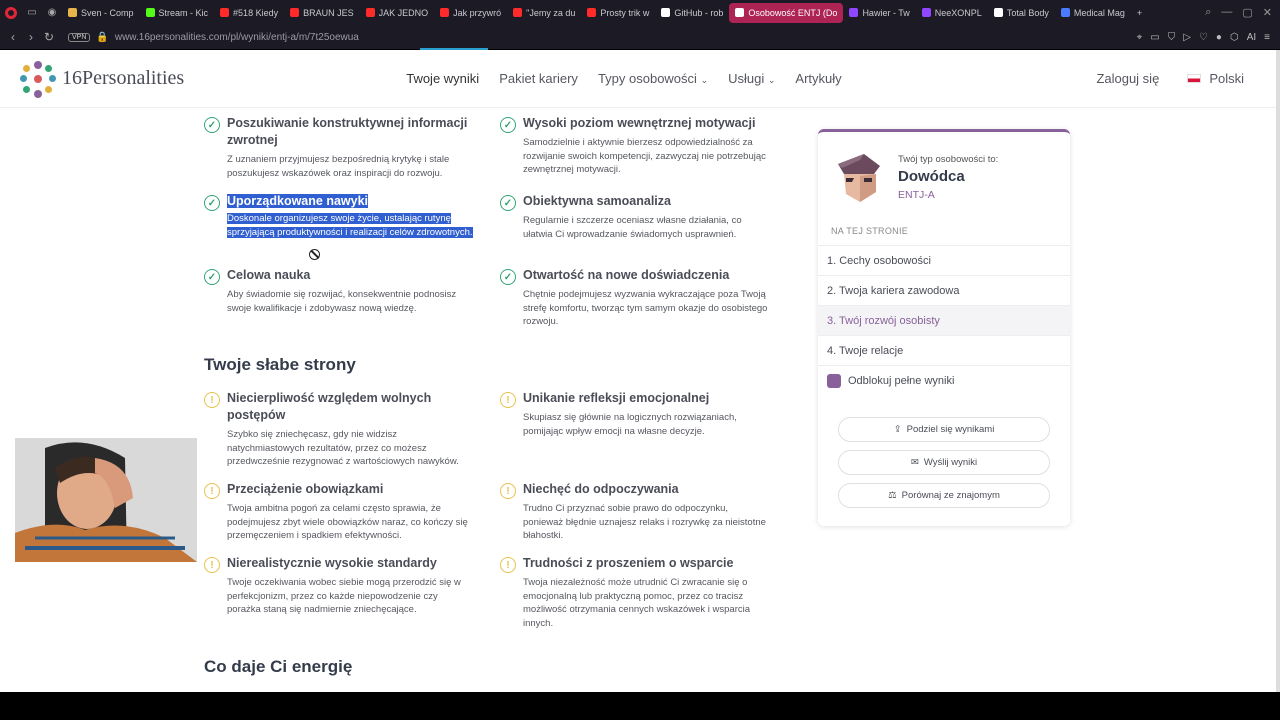 Image resolution: width=1280 pixels, height=720 pixels. Describe the element at coordinates (32, 12) in the screenshot. I see `workspaces-icon: ▭` at that location.